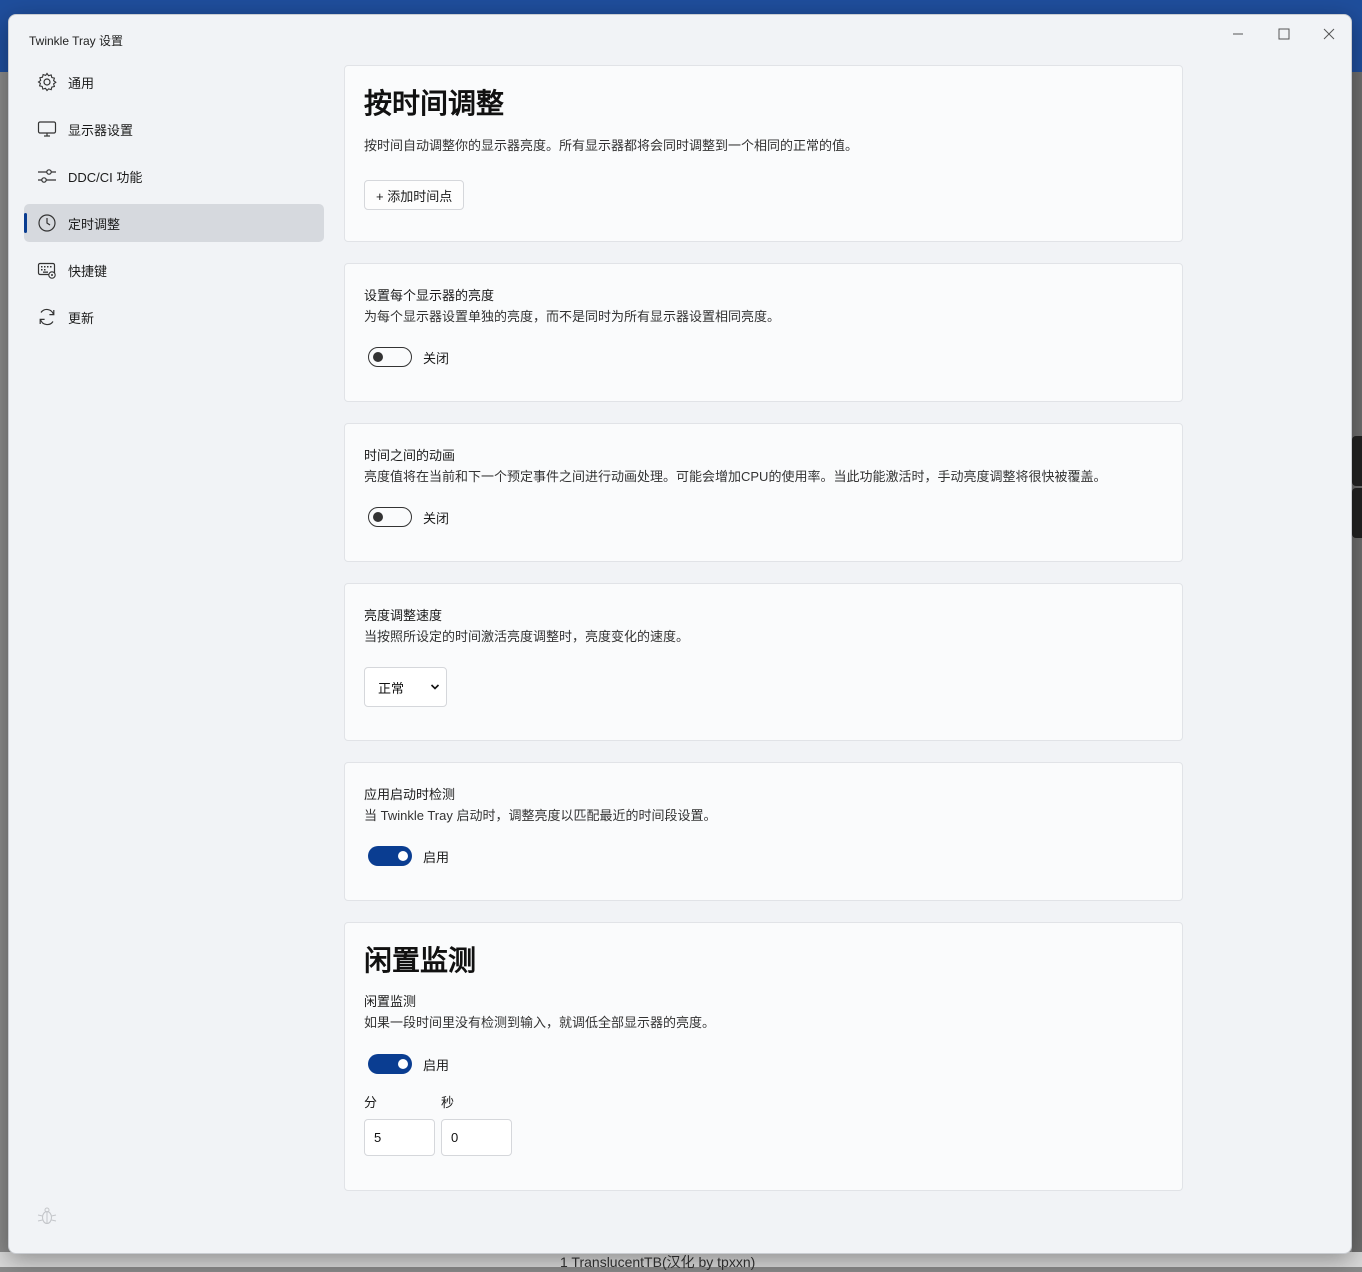  What do you see at coordinates (174, 176) in the screenshot?
I see `sidebar-item-ddcci: DDC/CI 功能` at bounding box center [174, 176].